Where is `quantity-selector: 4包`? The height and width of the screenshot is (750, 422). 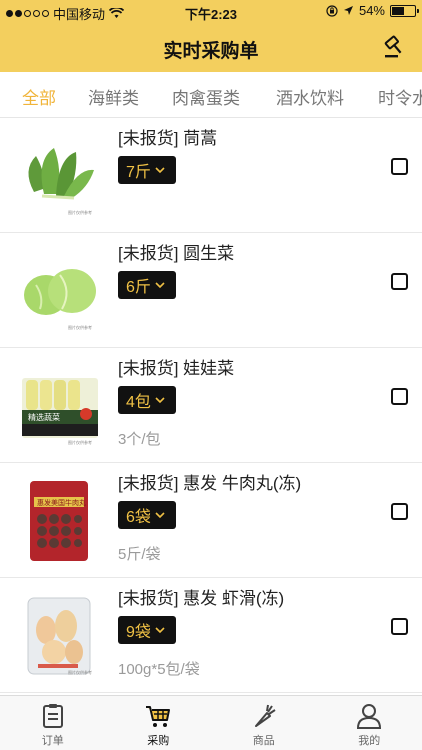 quantity-selector: 4包 is located at coordinates (147, 400).